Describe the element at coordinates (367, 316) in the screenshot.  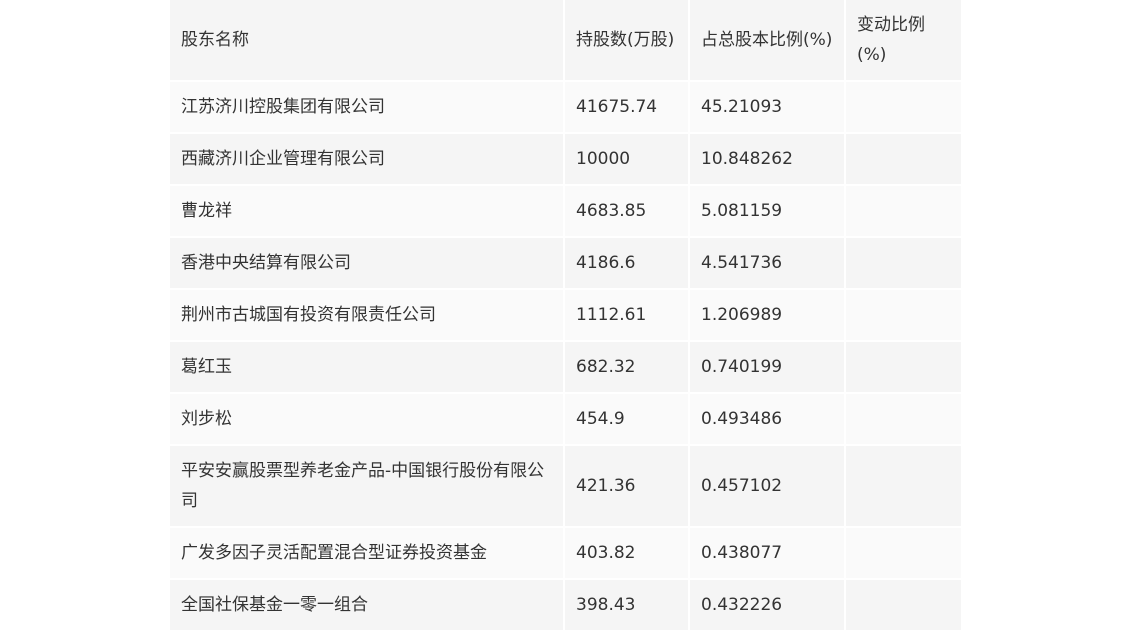
I see `cell-name: 荆州市古城国有投资有限责任公司` at that location.